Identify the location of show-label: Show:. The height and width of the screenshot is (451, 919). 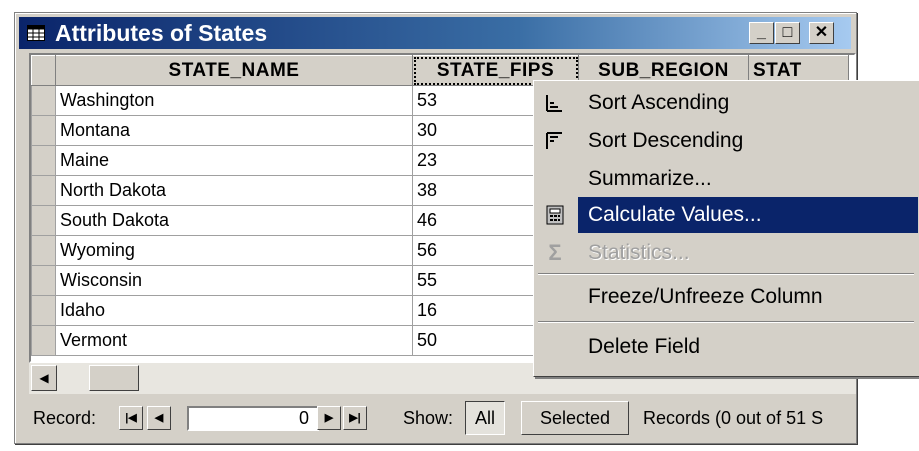
(428, 418).